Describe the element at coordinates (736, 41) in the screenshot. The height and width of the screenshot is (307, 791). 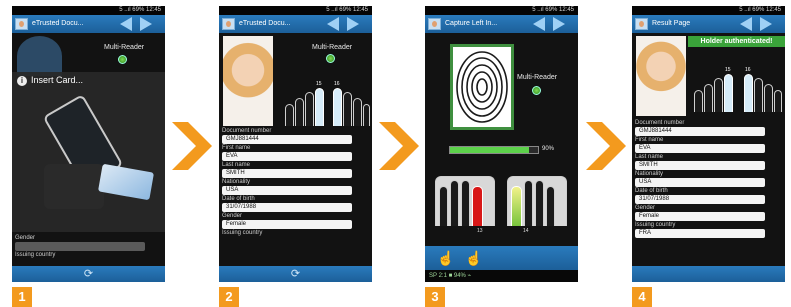
I see `authenticated-banner: Holder authenticated!` at that location.